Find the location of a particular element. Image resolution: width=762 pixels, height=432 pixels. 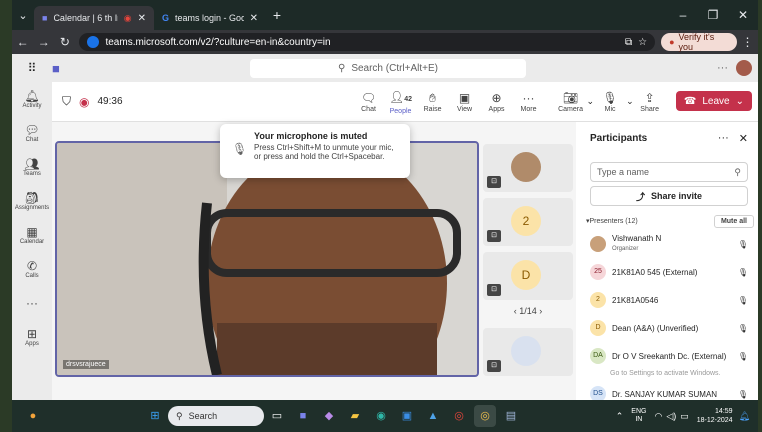

tab-google: G teams login - Google Search ✕ is located at coordinates (210, 18).